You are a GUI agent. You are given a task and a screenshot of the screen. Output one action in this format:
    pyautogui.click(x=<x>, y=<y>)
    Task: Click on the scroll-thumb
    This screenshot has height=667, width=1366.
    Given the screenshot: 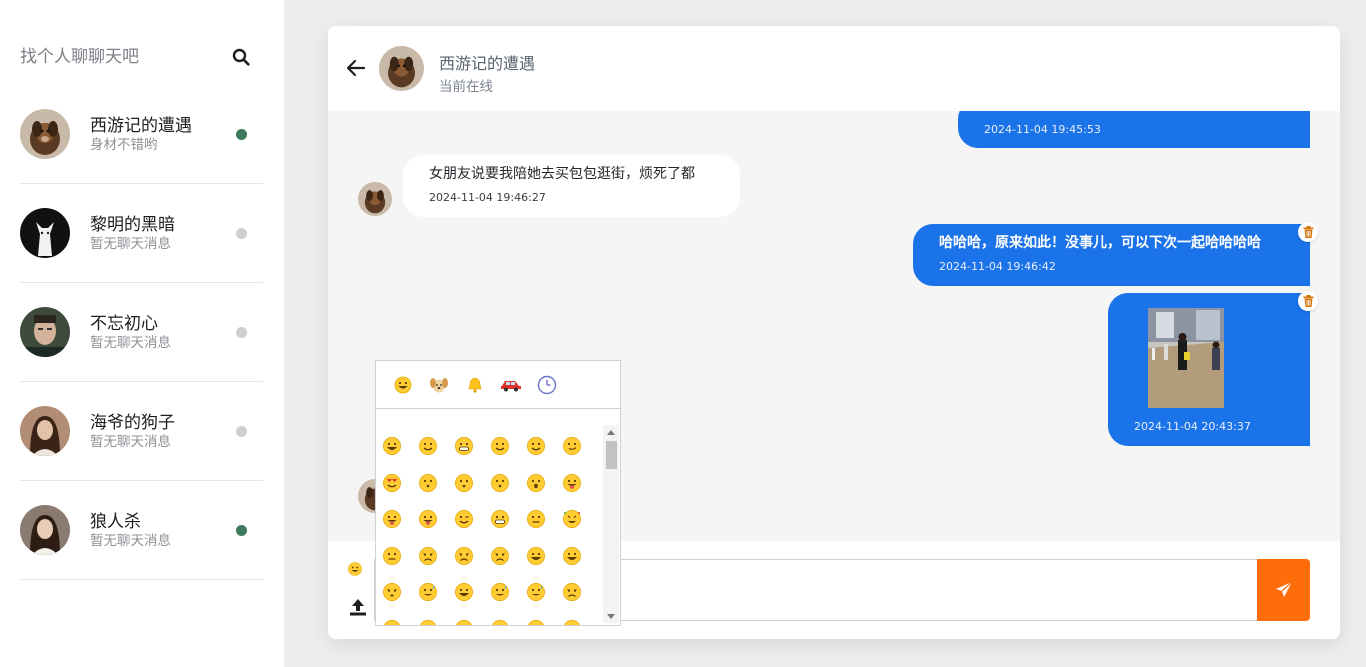 What is the action you would take?
    pyautogui.click(x=611, y=455)
    